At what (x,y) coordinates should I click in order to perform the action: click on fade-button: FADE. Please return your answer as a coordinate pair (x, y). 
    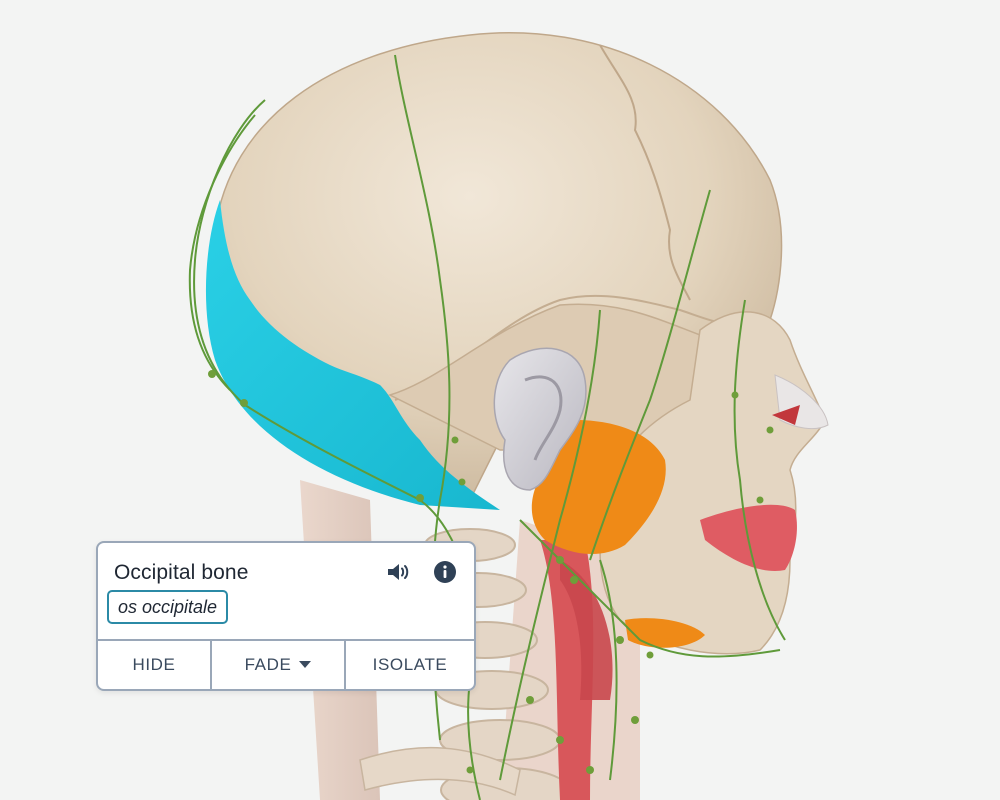
    Looking at the image, I should click on (277, 665).